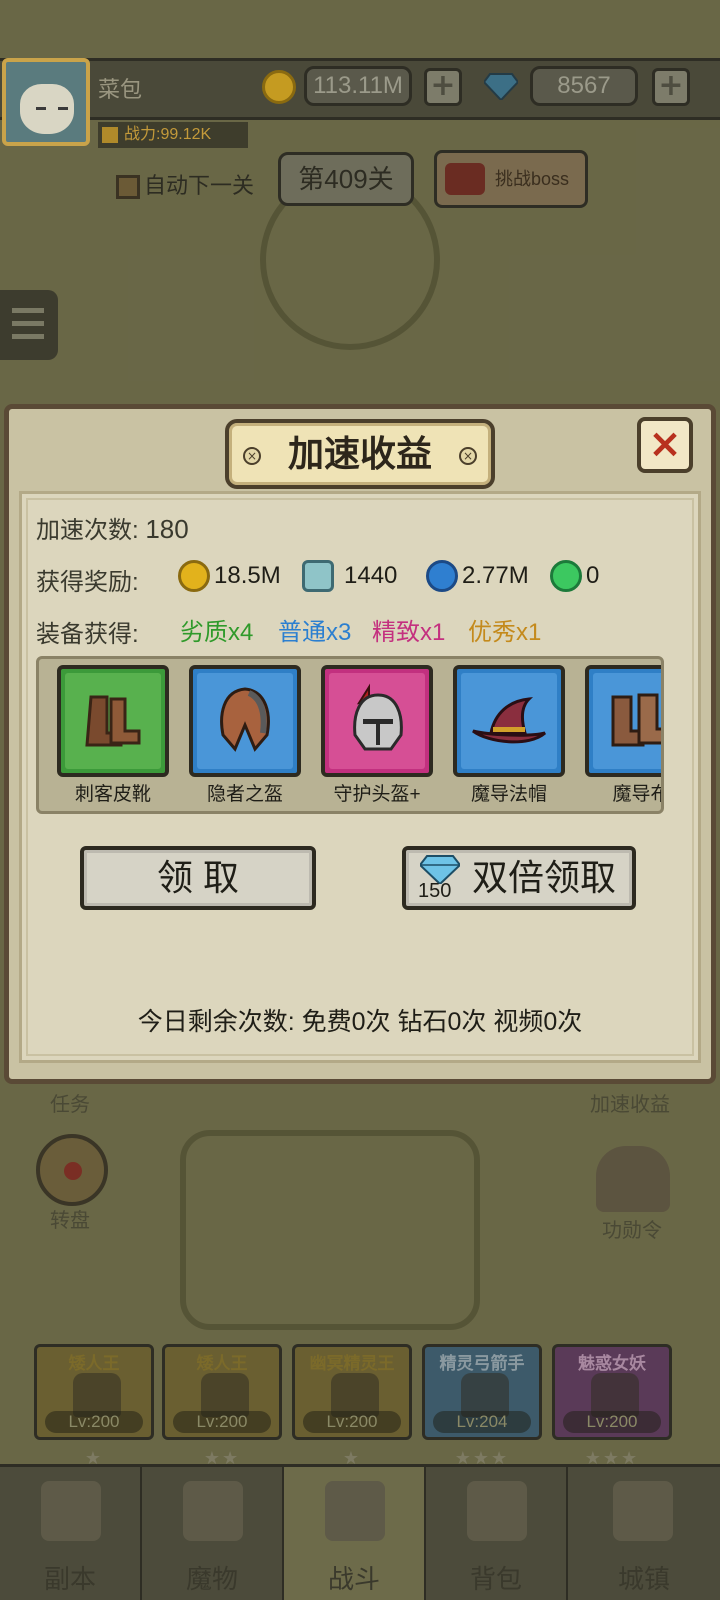 This screenshot has width=720, height=1600. I want to click on hero-name: 幽冥精灵王, so click(352, 1363).